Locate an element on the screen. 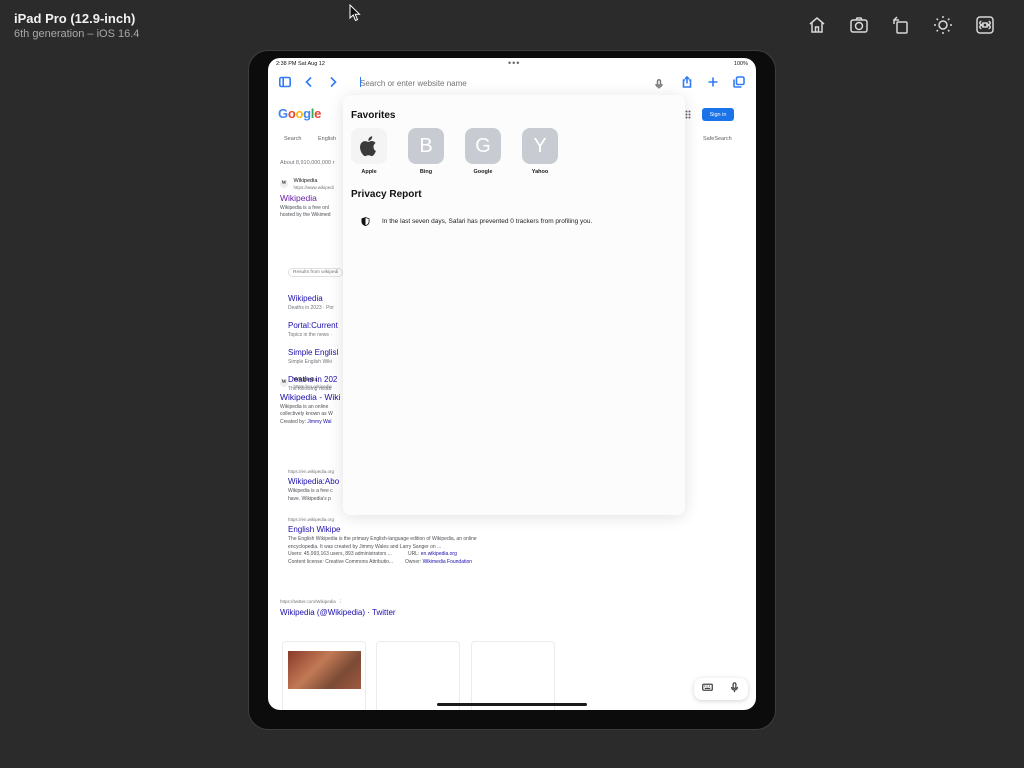  favorite-bing: B Bing is located at coordinates (426, 151).